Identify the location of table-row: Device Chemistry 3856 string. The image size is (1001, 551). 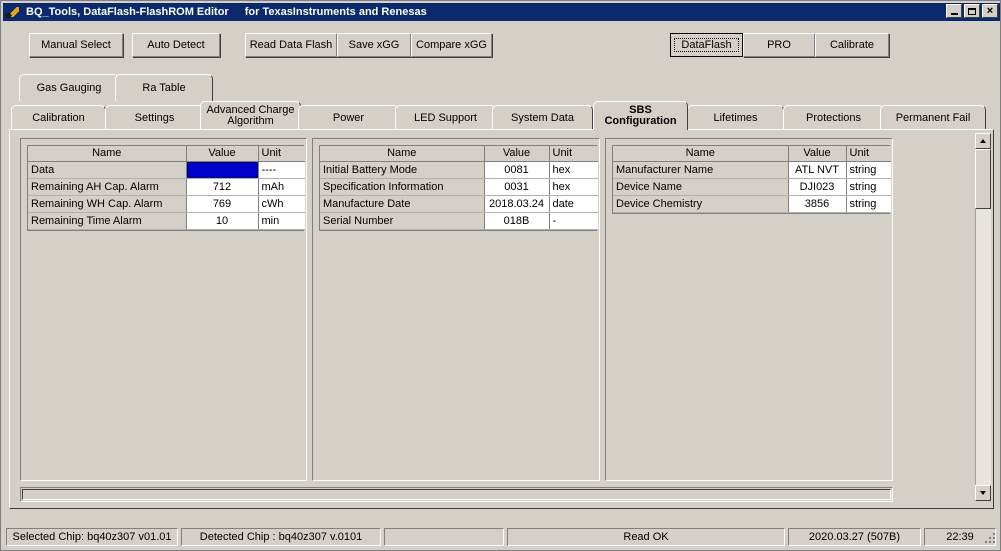
(752, 204).